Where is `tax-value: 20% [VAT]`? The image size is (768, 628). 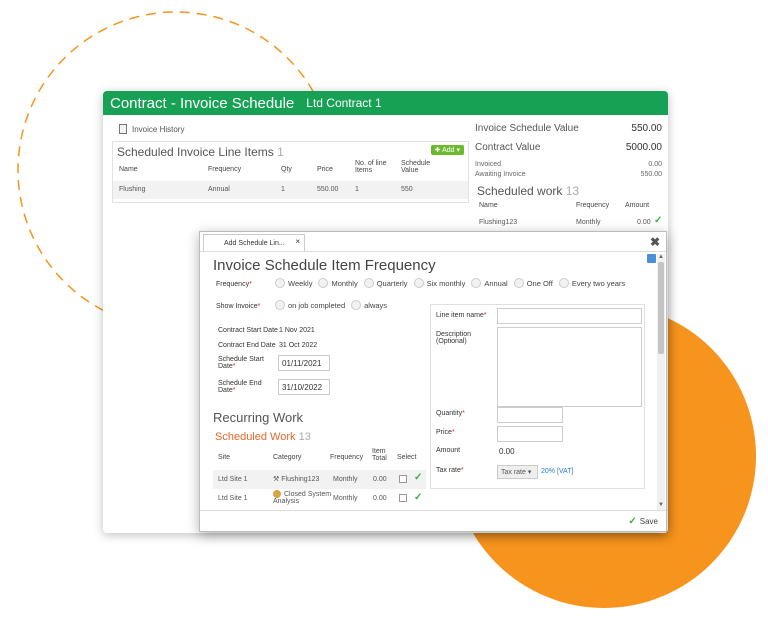
tax-value: 20% [VAT] is located at coordinates (557, 471).